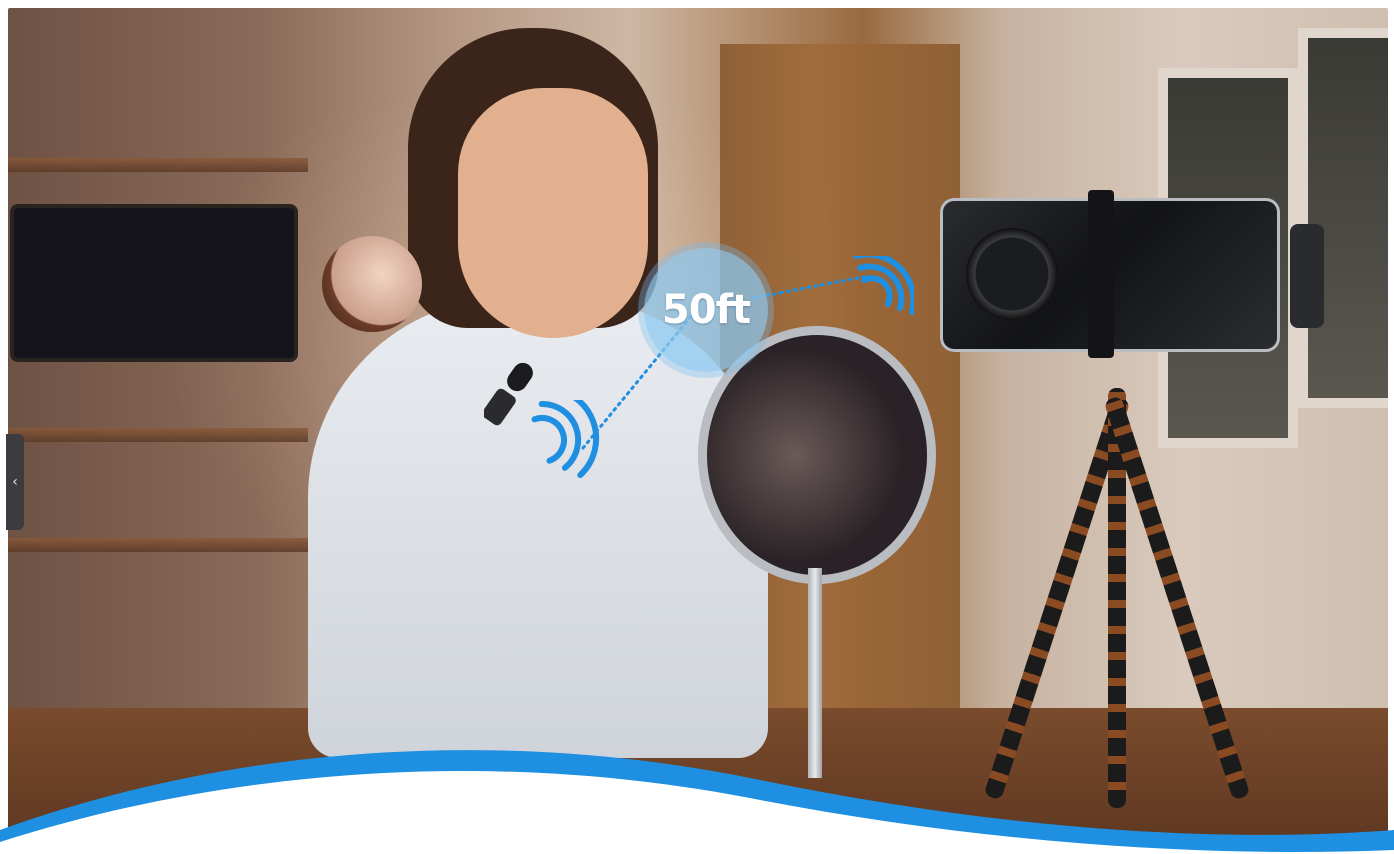 Image resolution: width=1394 pixels, height=854 pixels. What do you see at coordinates (154, 283) in the screenshot?
I see `television` at bounding box center [154, 283].